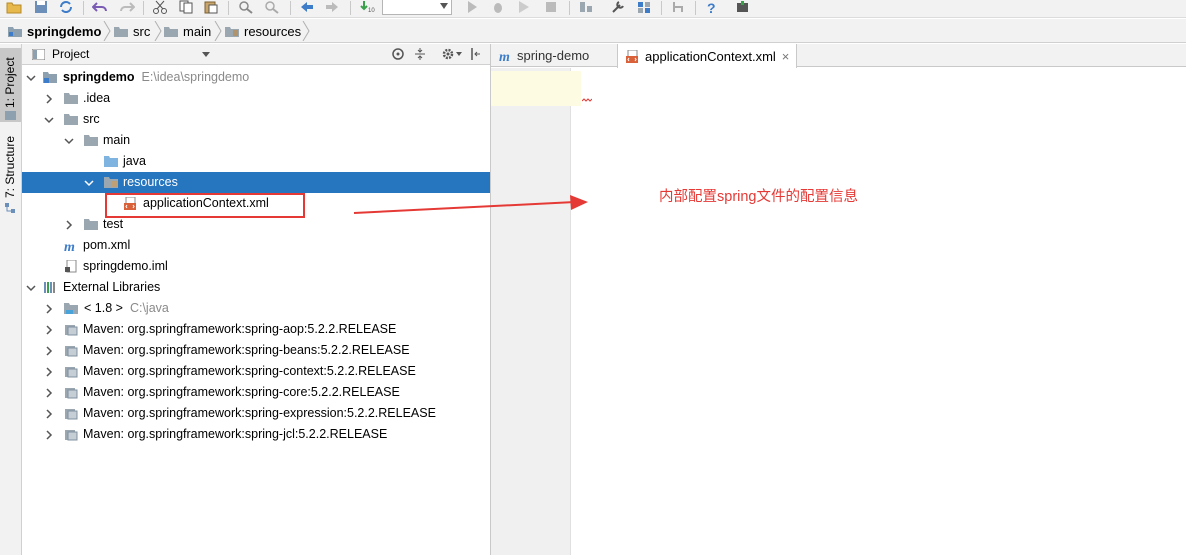 The height and width of the screenshot is (555, 1186). I want to click on debug-icon, so click(498, 7).